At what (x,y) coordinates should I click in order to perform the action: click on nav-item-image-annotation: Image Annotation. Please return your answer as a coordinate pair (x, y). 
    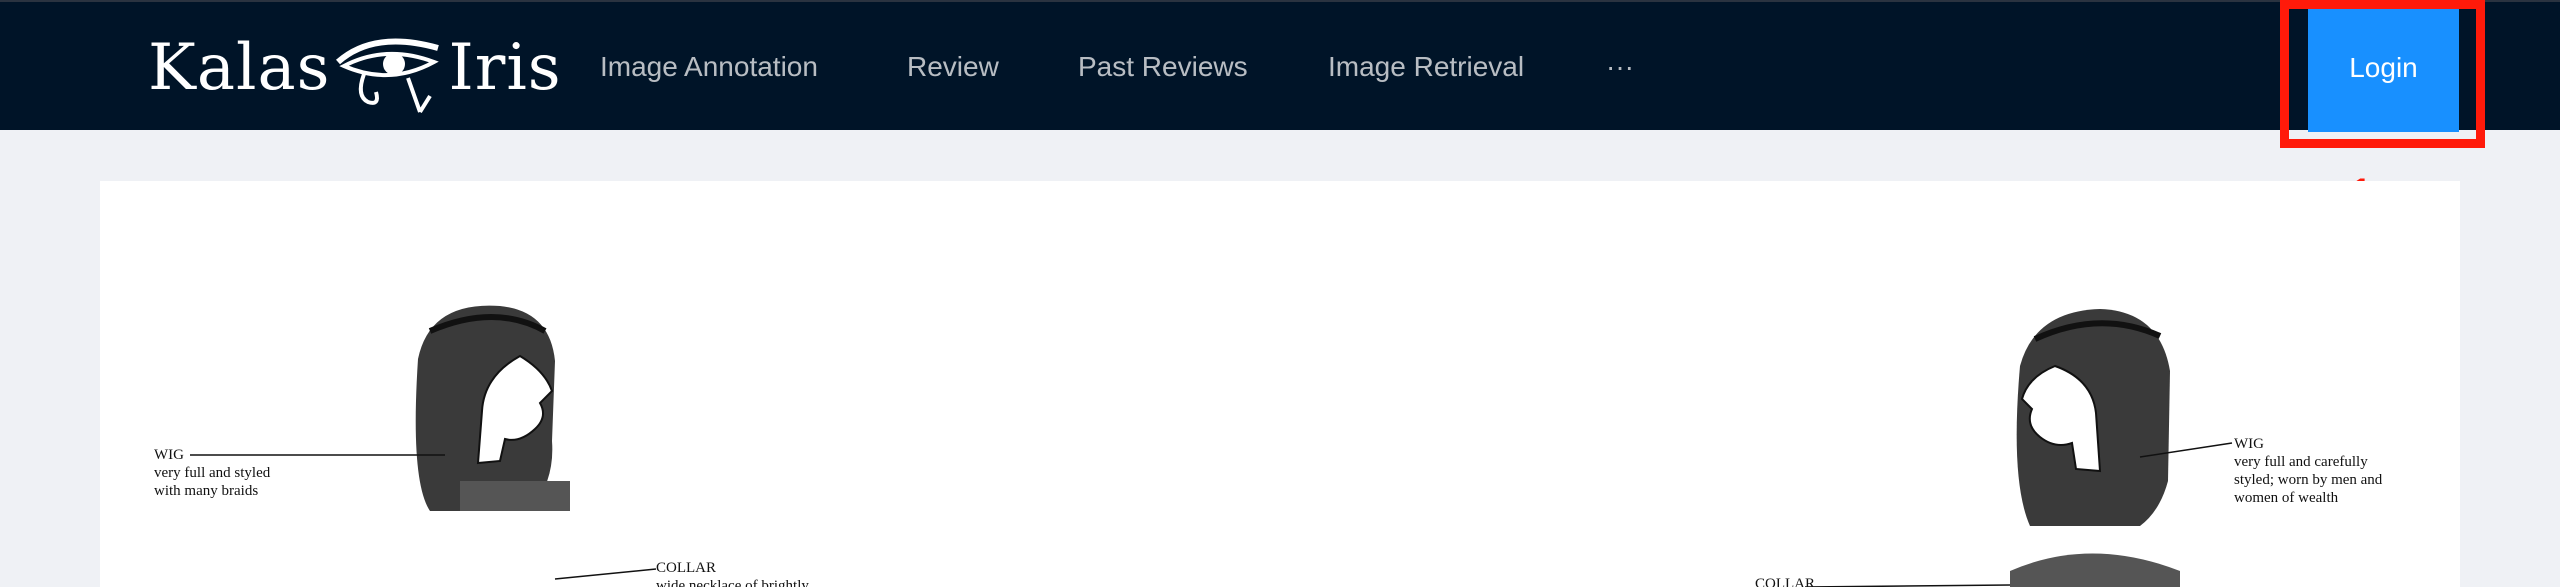
    Looking at the image, I should click on (709, 67).